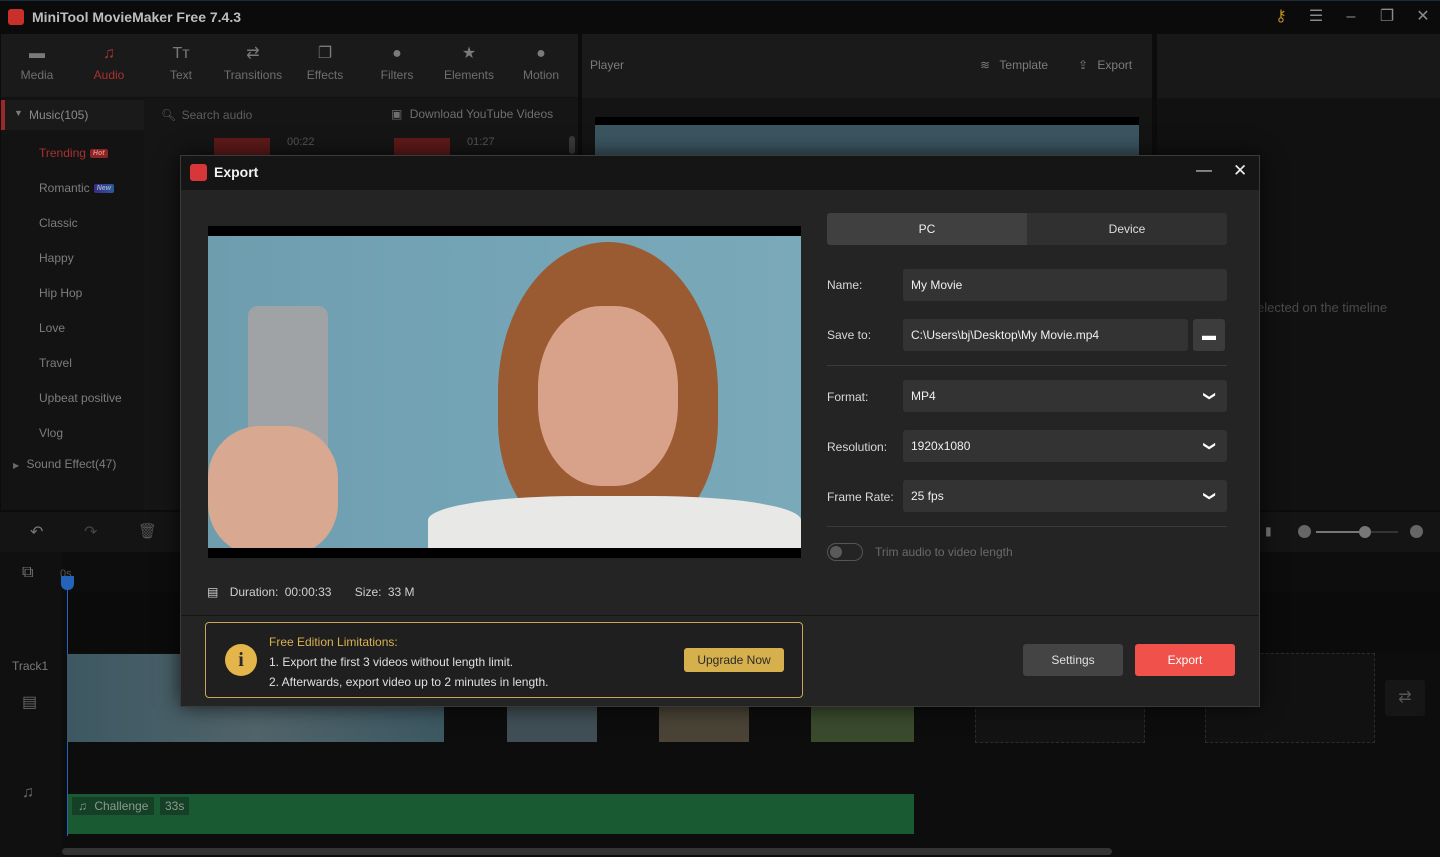 The width and height of the screenshot is (1440, 857). I want to click on track-duration: 01:27, so click(481, 142).